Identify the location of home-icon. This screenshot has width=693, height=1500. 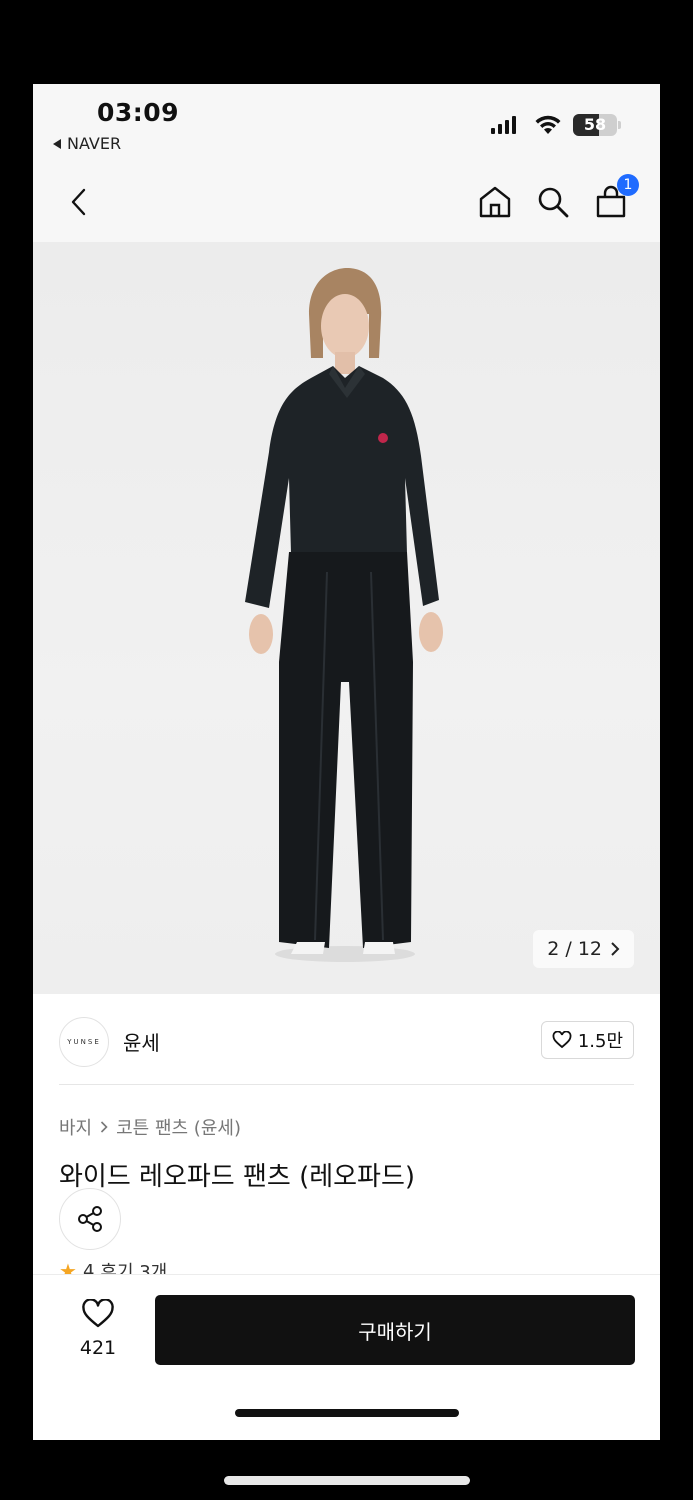
(495, 202).